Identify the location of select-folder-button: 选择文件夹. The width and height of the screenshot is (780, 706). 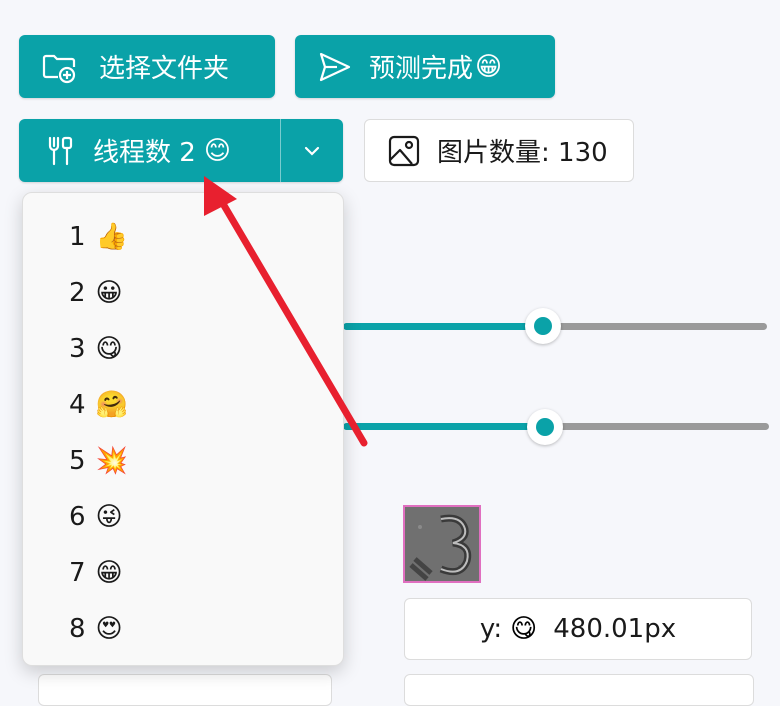
(147, 66).